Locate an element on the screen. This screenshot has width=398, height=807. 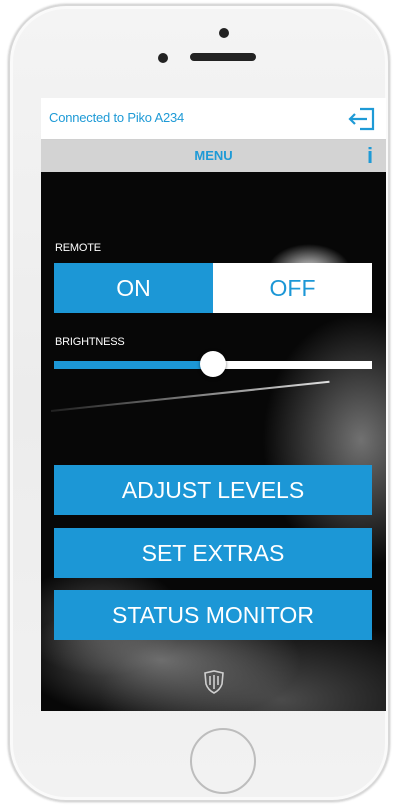
connection-bar: Connected to Piko A234 is located at coordinates (213, 119).